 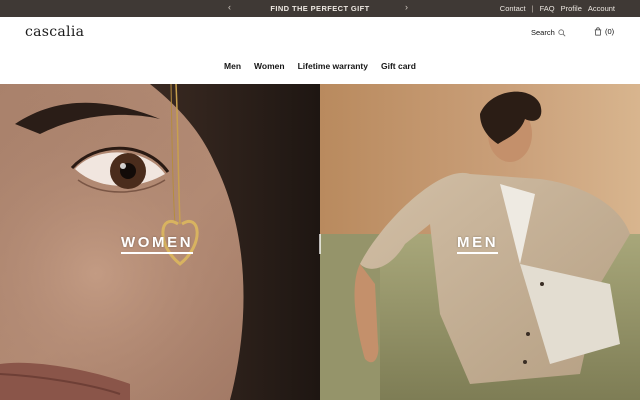 What do you see at coordinates (601, 8) in the screenshot?
I see `account-link: Account` at bounding box center [601, 8].